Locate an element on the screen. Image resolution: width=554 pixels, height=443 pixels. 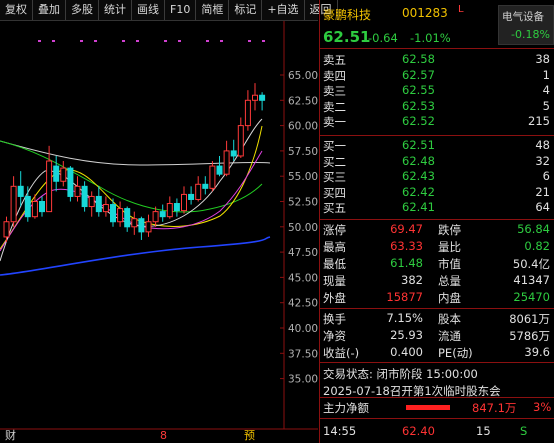
bid-price: 62.51 is located at coordinates (418, 145).